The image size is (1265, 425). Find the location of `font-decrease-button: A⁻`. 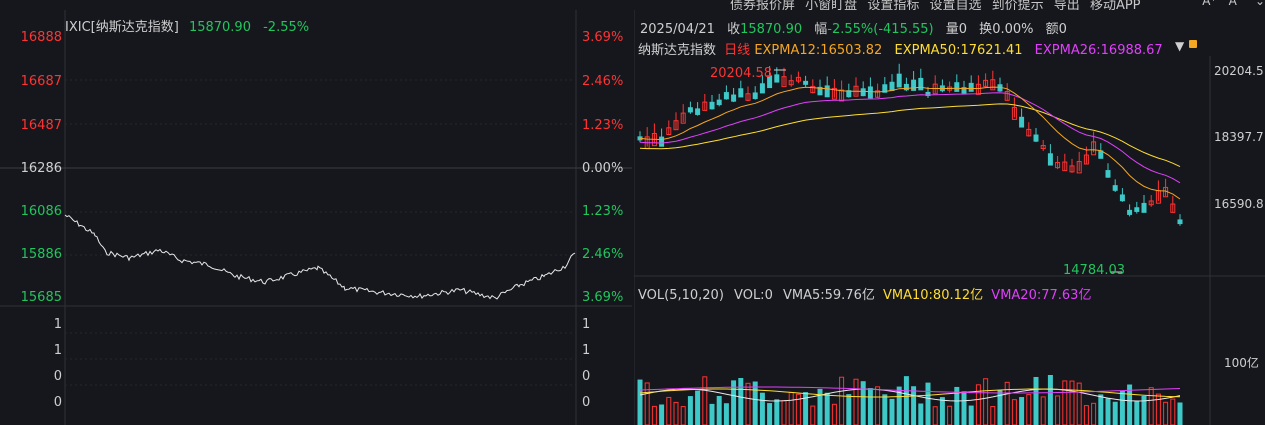

font-decrease-button: A⁻ is located at coordinates (1236, 4).